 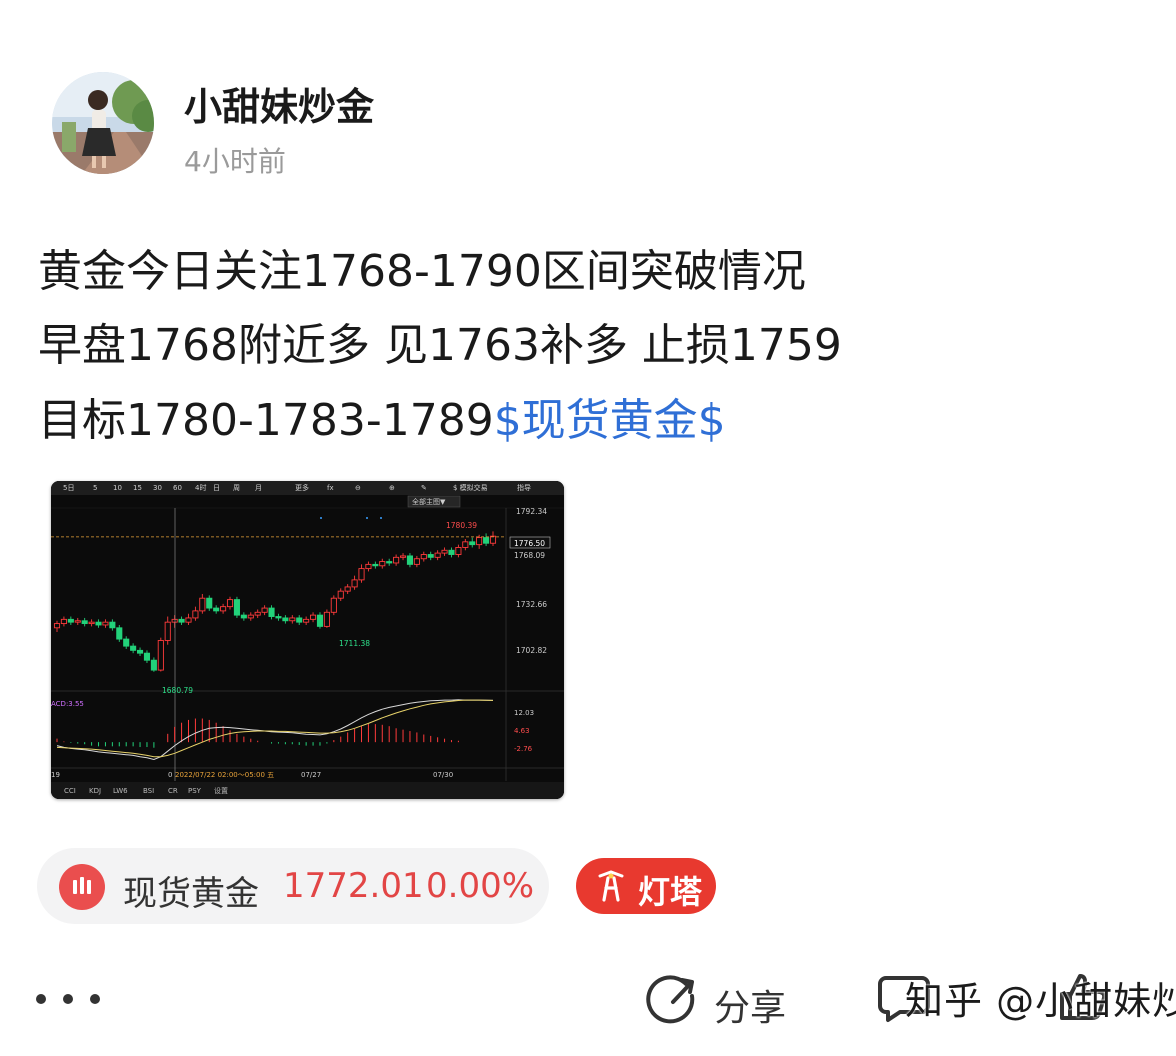 I want to click on chart-toolbar-items: 5日 5 10 15 30 60 4时日 周 月 更多 fx ⊖ ⊕ ✎ $ 模拟交易 指导, so click(x=297, y=487).